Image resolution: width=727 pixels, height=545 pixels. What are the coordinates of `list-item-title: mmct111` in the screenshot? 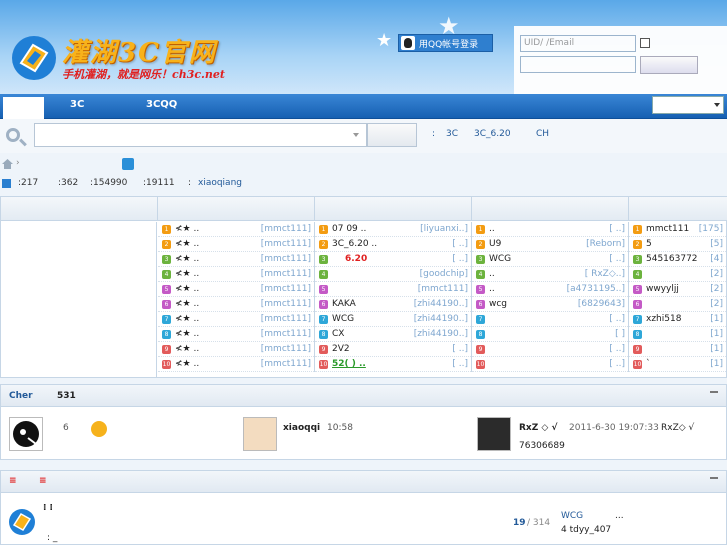 It's located at (667, 229).